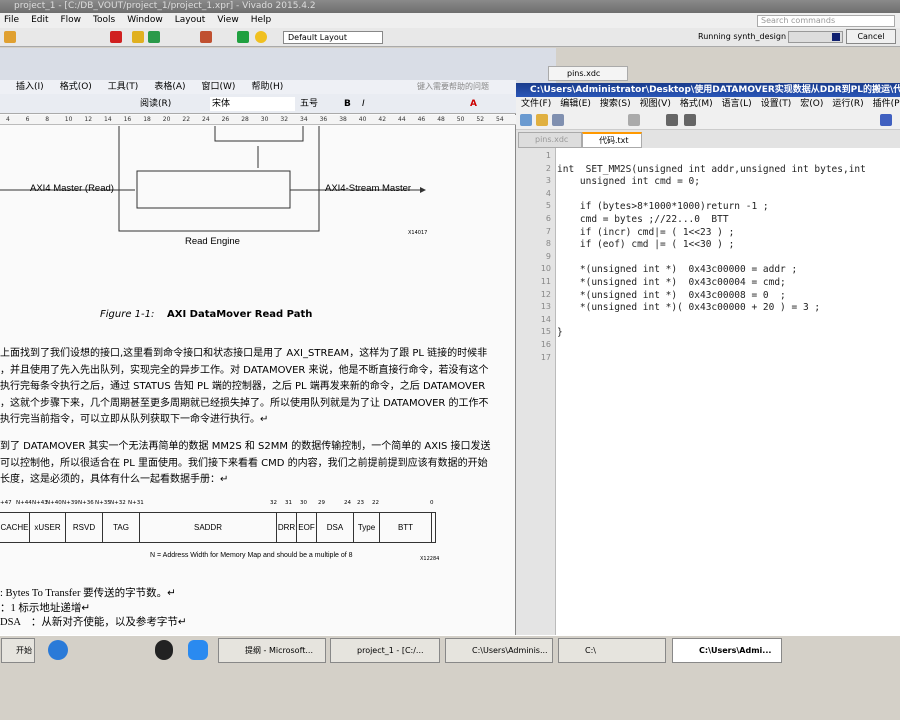 The height and width of the screenshot is (720, 900). I want to click on ruler-tick: 34, so click(304, 119).